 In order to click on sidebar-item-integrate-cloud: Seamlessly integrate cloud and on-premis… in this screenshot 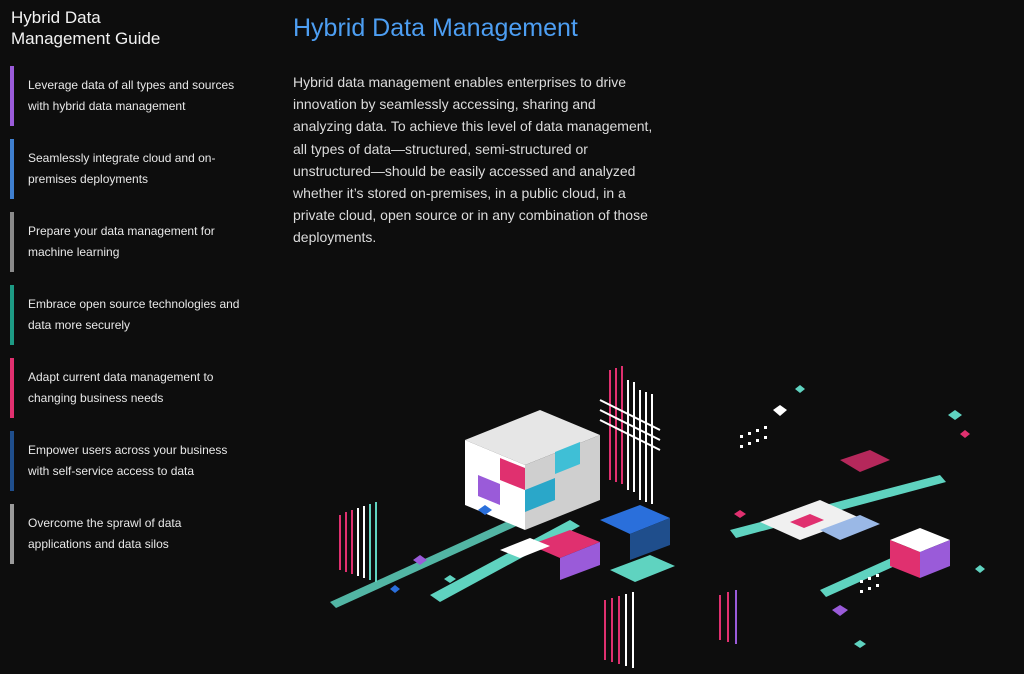, I will do `click(130, 169)`.